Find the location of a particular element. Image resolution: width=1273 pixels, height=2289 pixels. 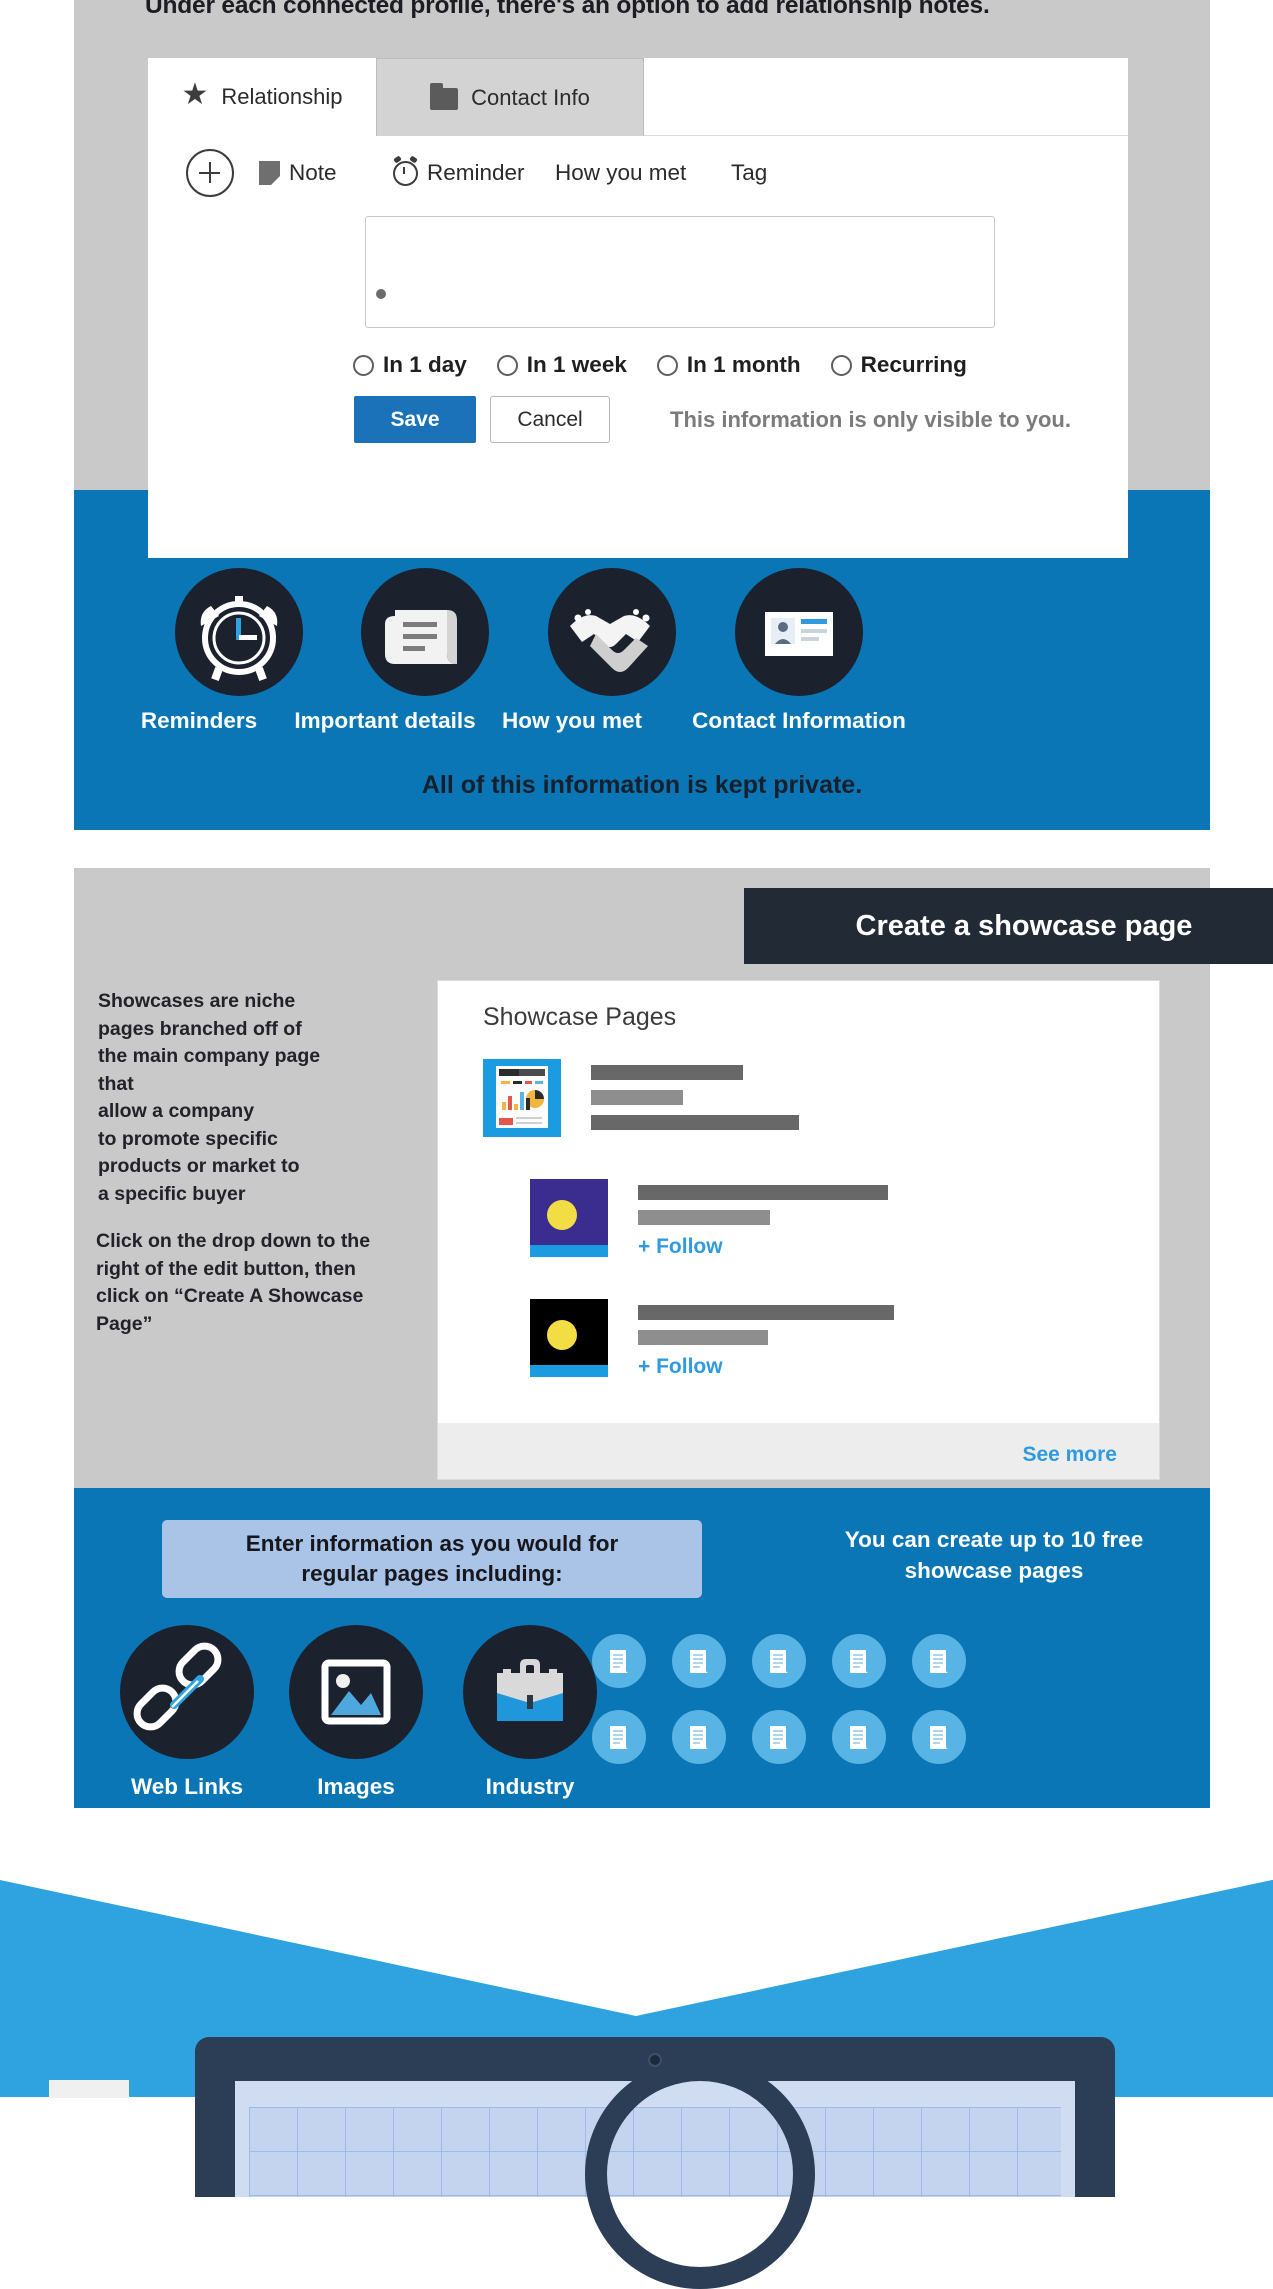

tab-relationship: ★ Relationship is located at coordinates (262, 97).